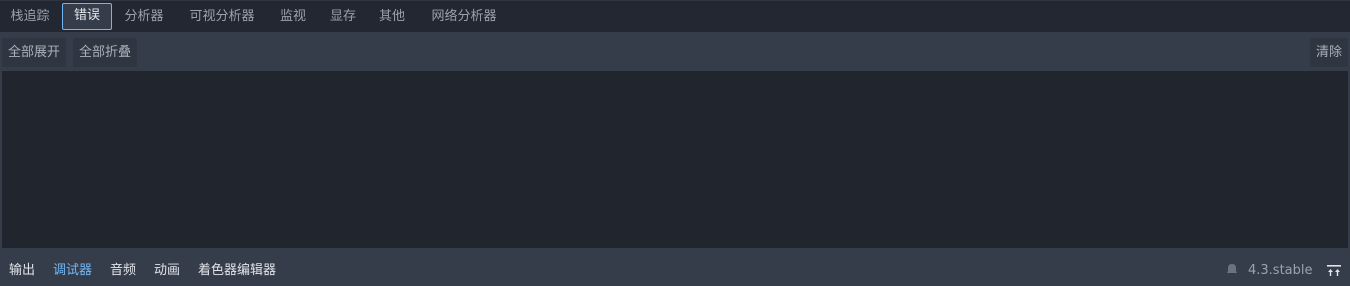  I want to click on bottom-panel-bar: 输出 调试器 音频 动画 着色器编辑器 4.3.stable, so click(675, 270).